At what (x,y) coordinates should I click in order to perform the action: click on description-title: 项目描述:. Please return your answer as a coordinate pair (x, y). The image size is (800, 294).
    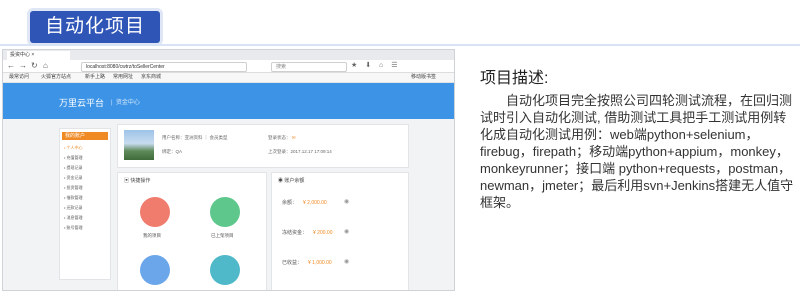
    Looking at the image, I should click on (514, 78).